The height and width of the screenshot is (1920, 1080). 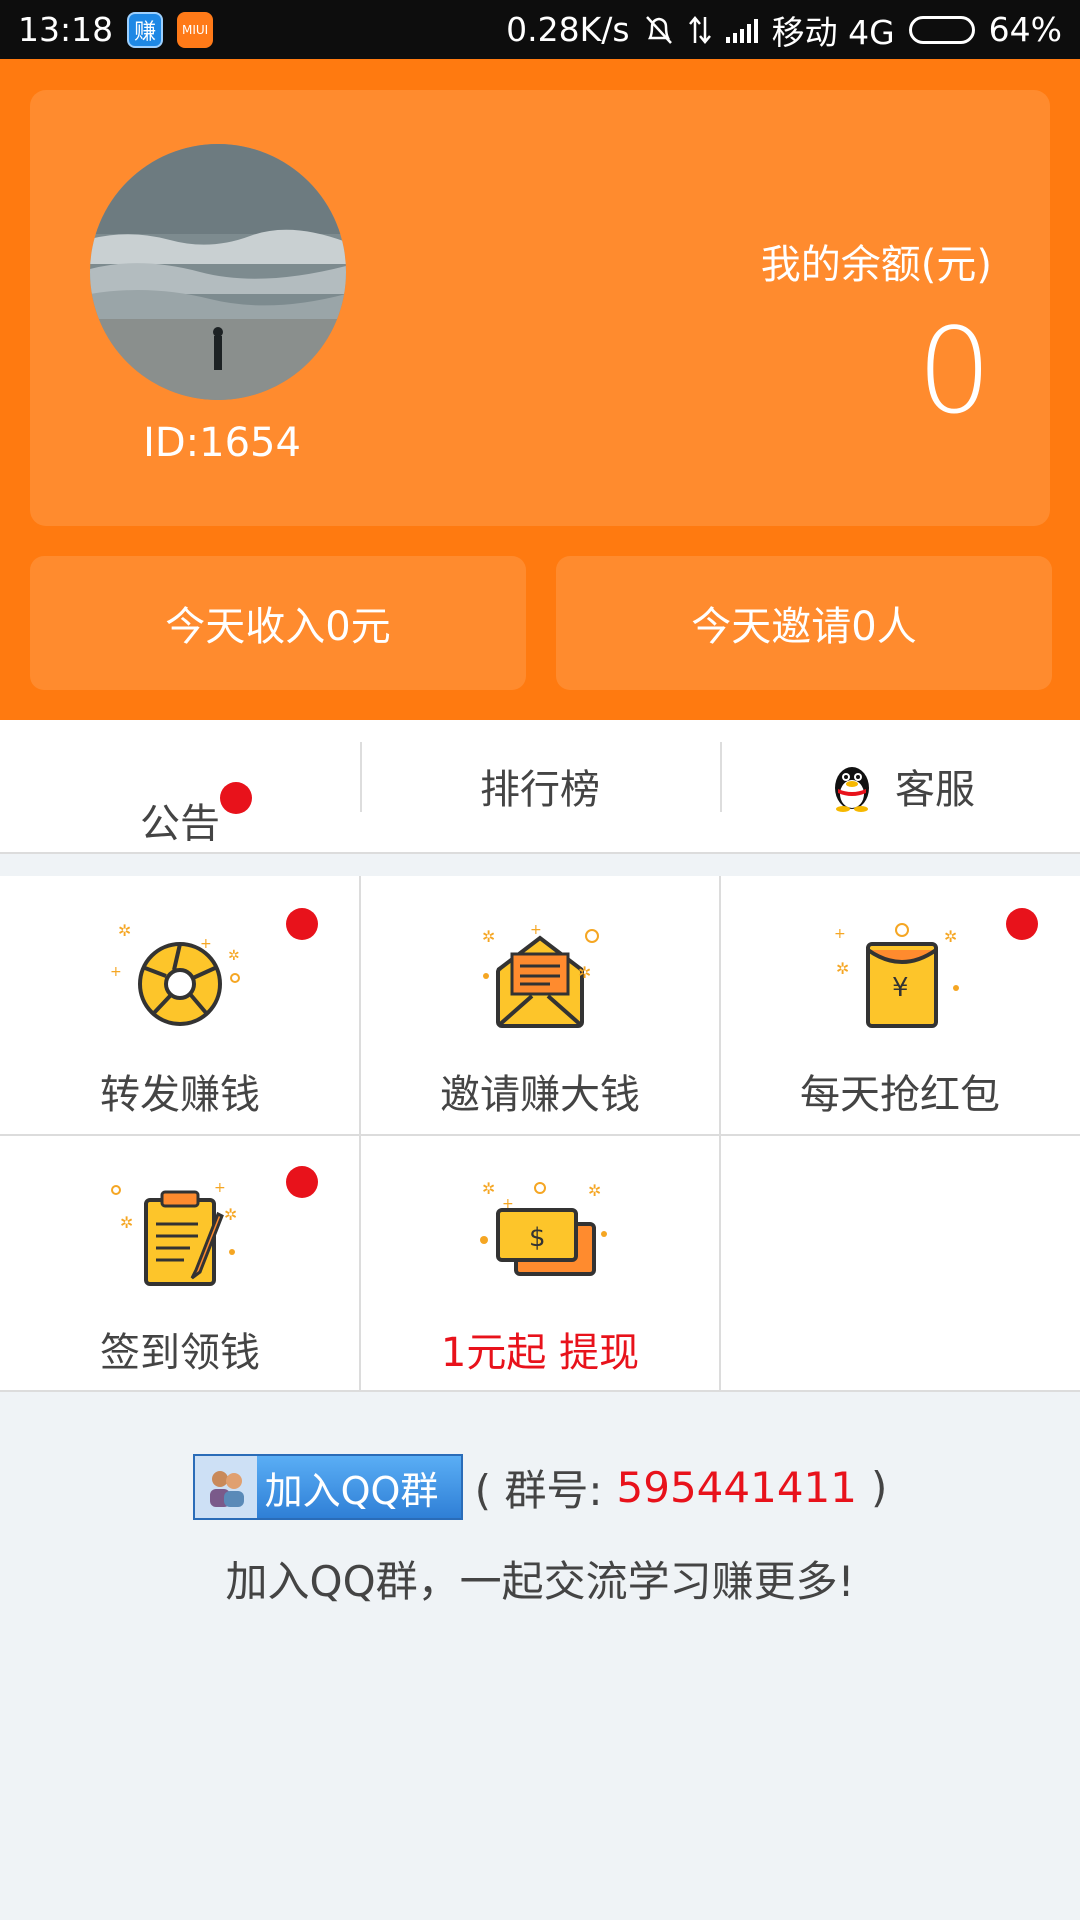 I want to click on battery-icon, so click(x=941, y=29).